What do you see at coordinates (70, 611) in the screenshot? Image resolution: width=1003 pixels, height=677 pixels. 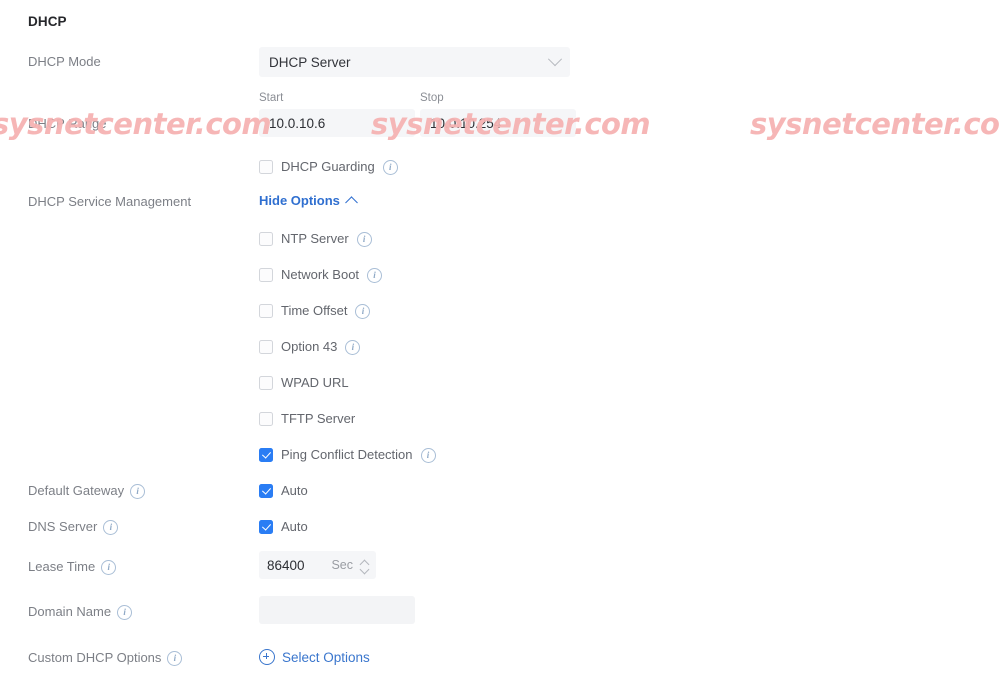 I see `label-text: Domain Name` at bounding box center [70, 611].